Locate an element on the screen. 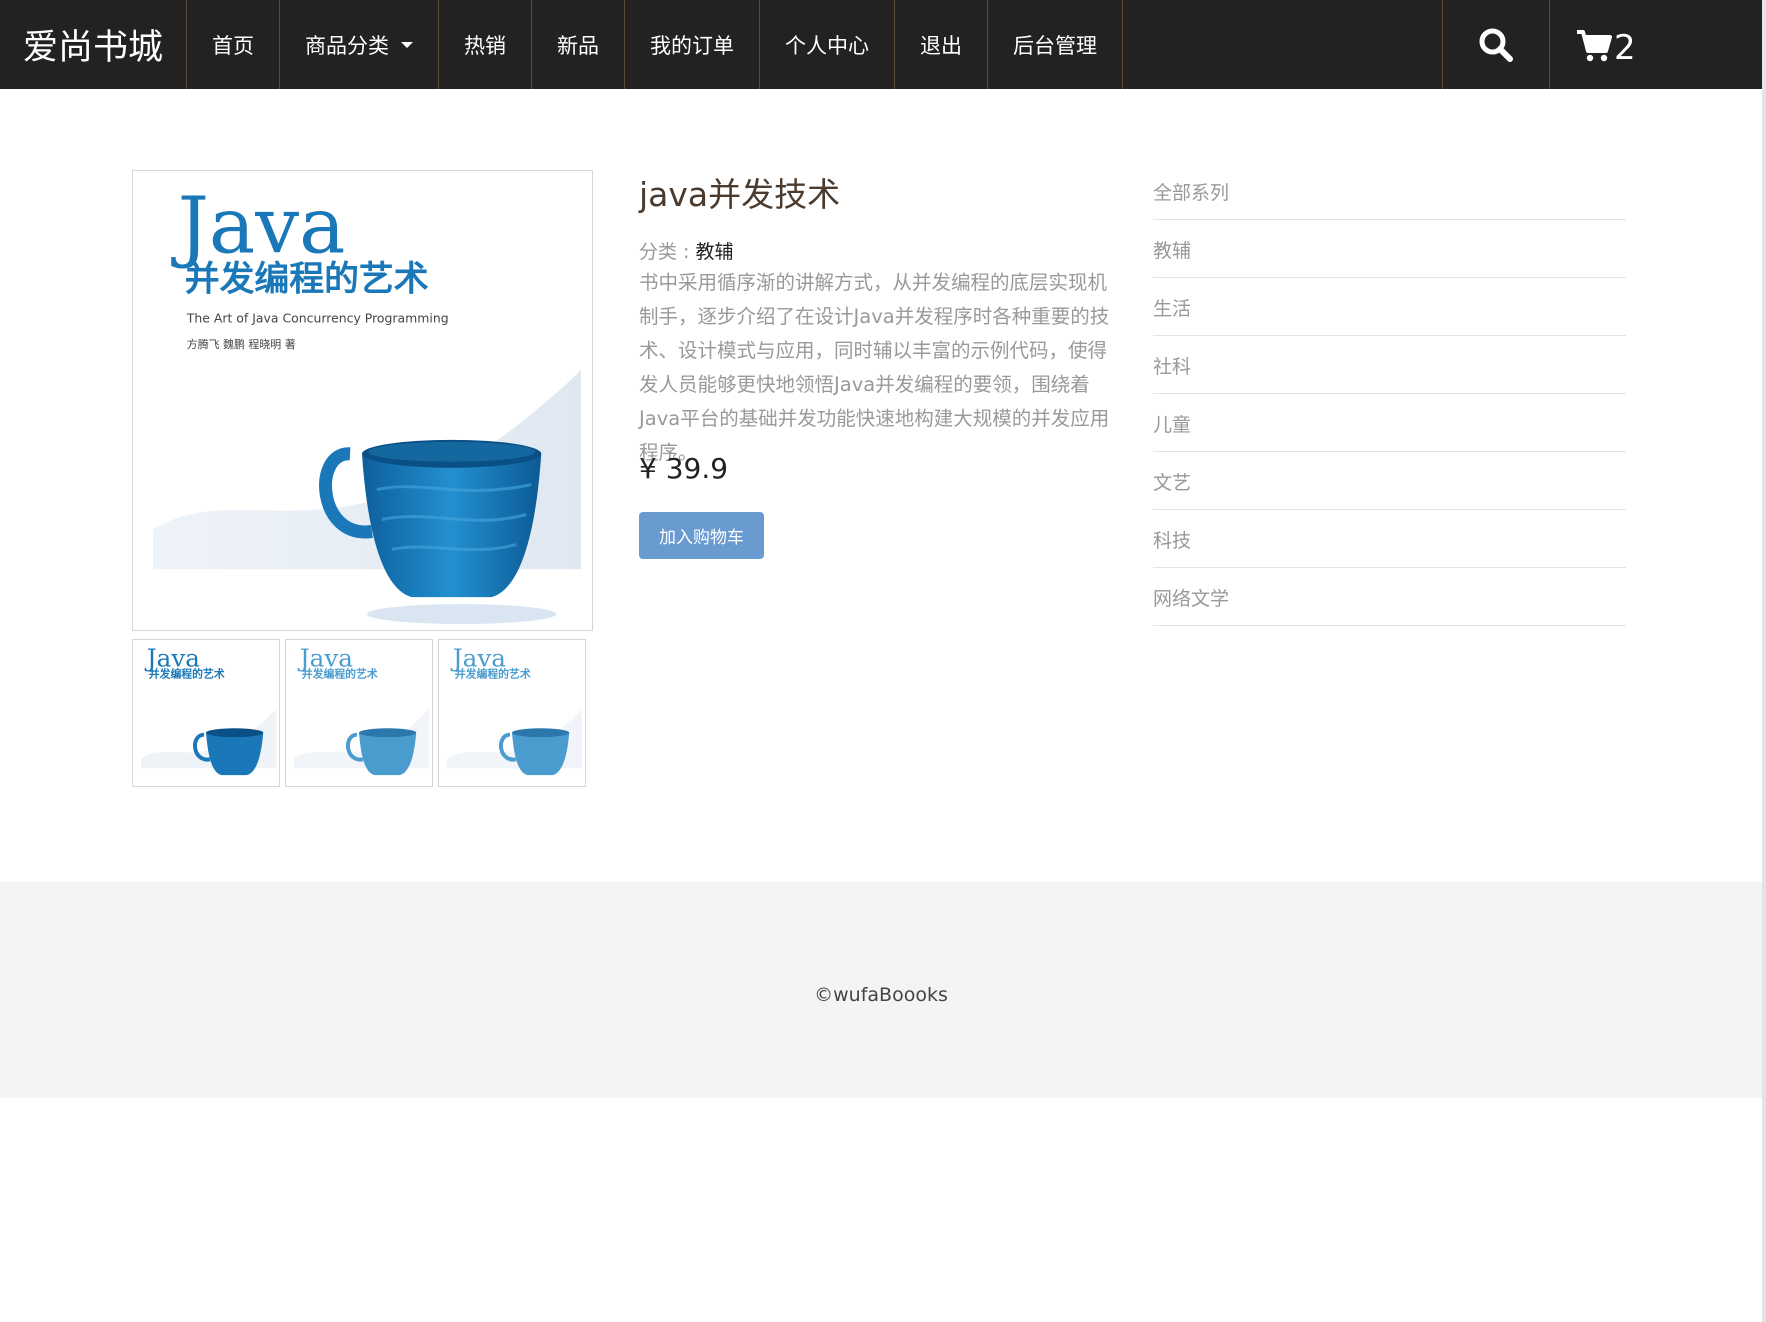 Image resolution: width=1766 pixels, height=1322 pixels. caret-down-icon is located at coordinates (407, 44).